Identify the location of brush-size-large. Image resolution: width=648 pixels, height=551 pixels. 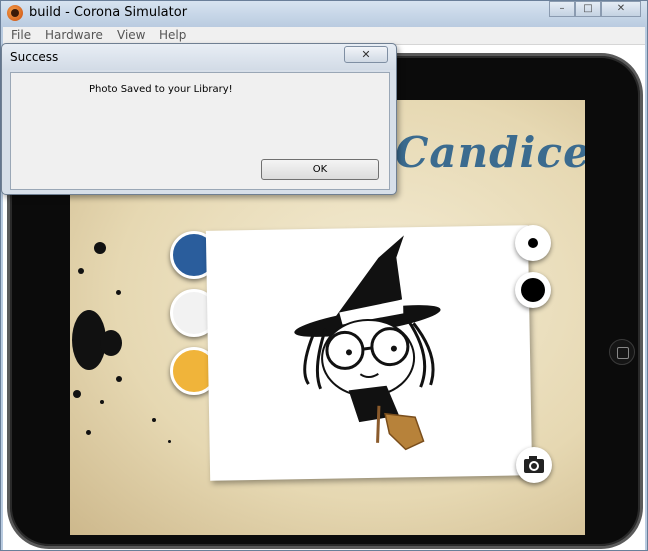
(533, 290).